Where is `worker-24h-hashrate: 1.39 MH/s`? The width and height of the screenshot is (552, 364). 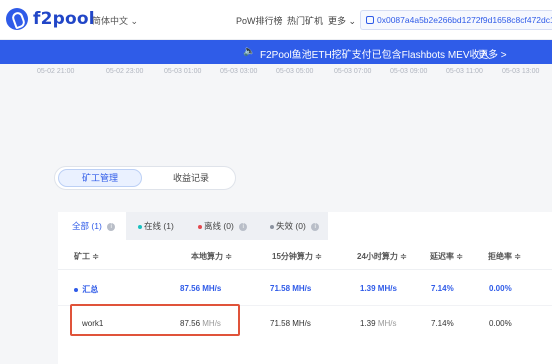 worker-24h-hashrate: 1.39 MH/s is located at coordinates (378, 323).